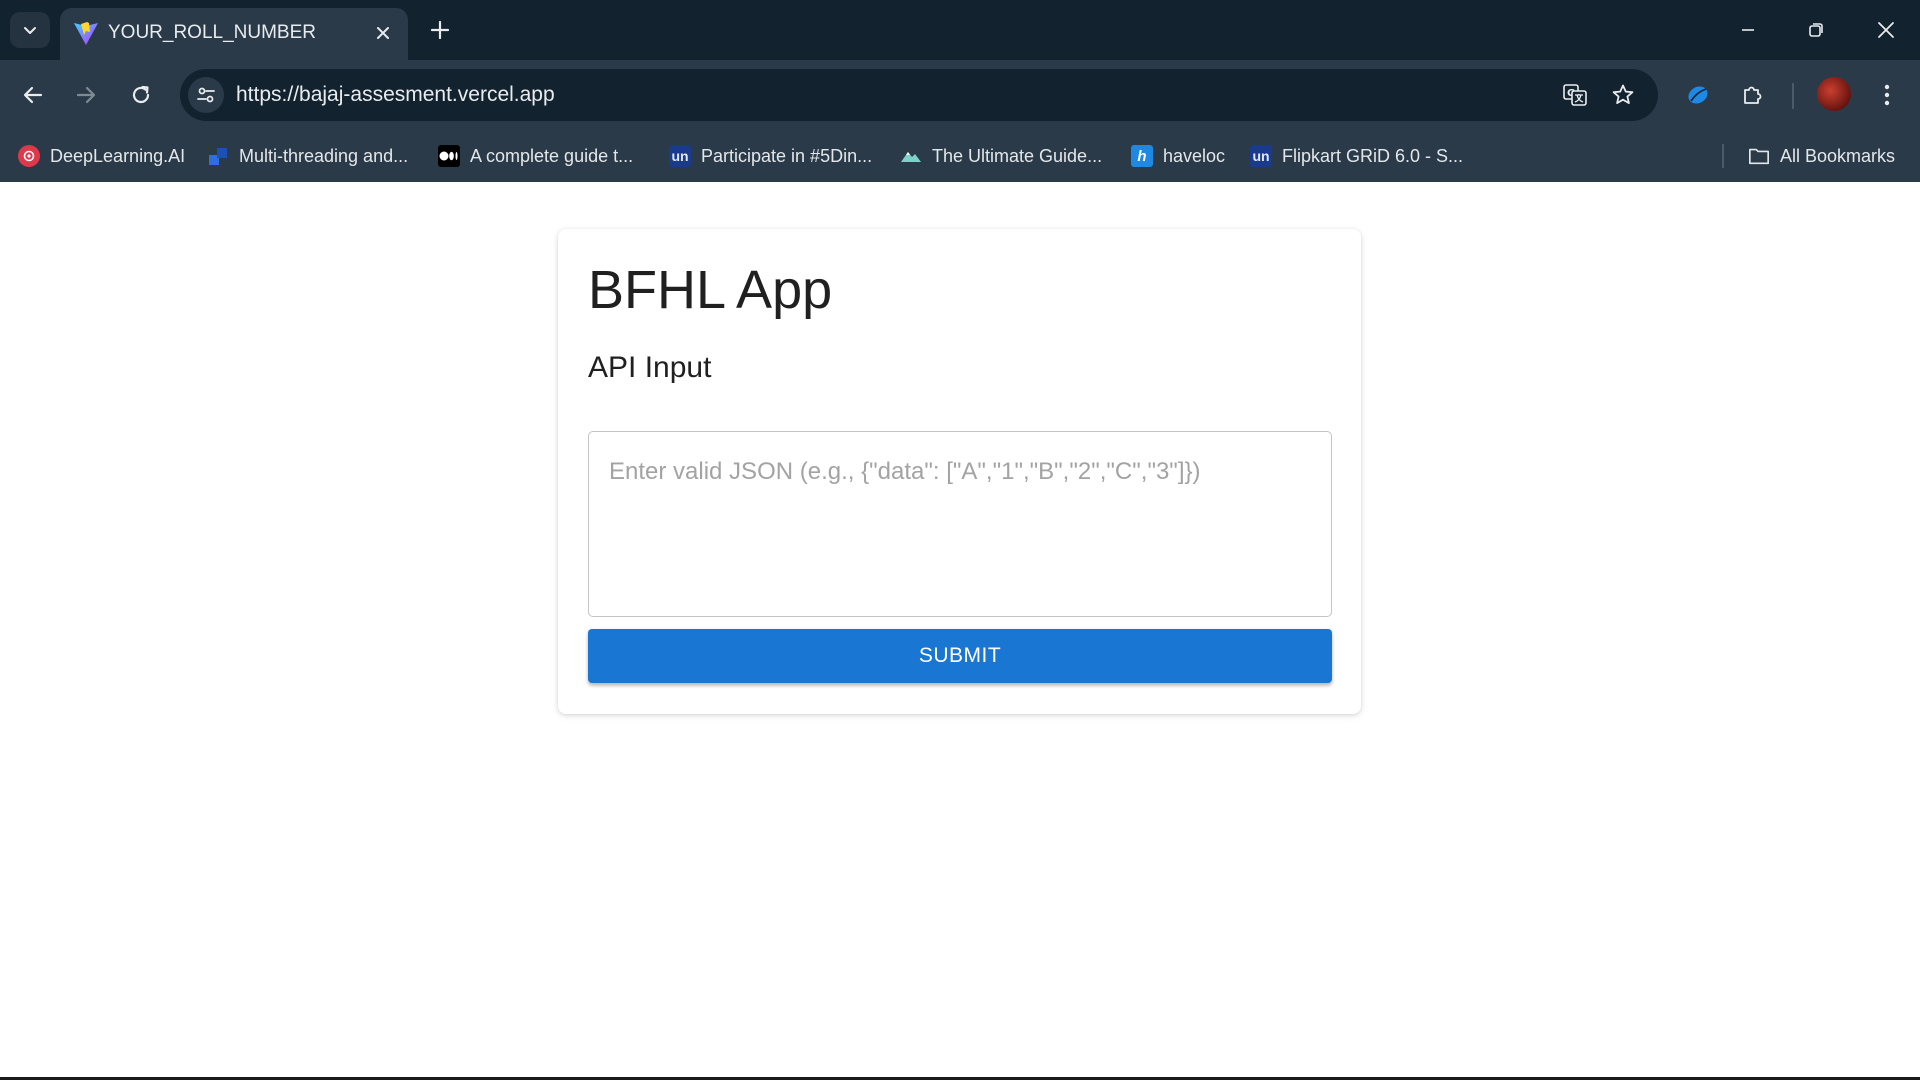 This screenshot has height=1080, width=1920. I want to click on bookmarks-divider, so click(1723, 156).